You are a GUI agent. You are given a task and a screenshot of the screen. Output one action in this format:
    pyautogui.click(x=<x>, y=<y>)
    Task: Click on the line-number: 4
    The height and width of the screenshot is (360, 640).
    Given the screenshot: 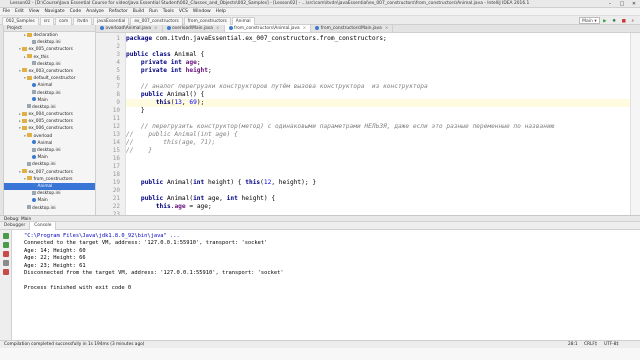 What is the action you would take?
    pyautogui.click(x=118, y=62)
    